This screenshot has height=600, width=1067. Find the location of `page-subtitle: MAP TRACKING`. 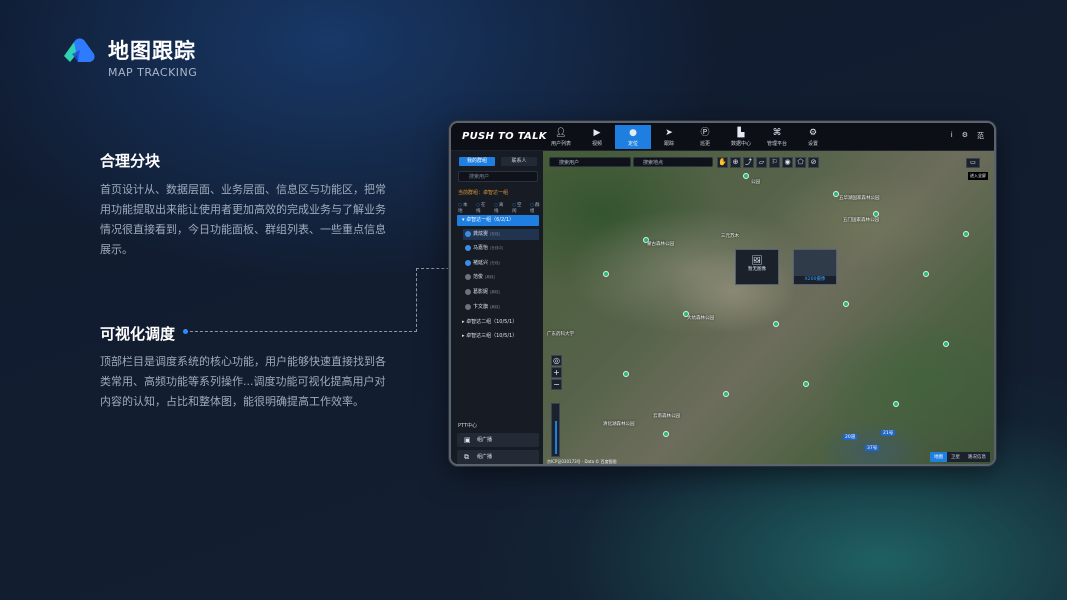

page-subtitle: MAP TRACKING is located at coordinates (153, 72).